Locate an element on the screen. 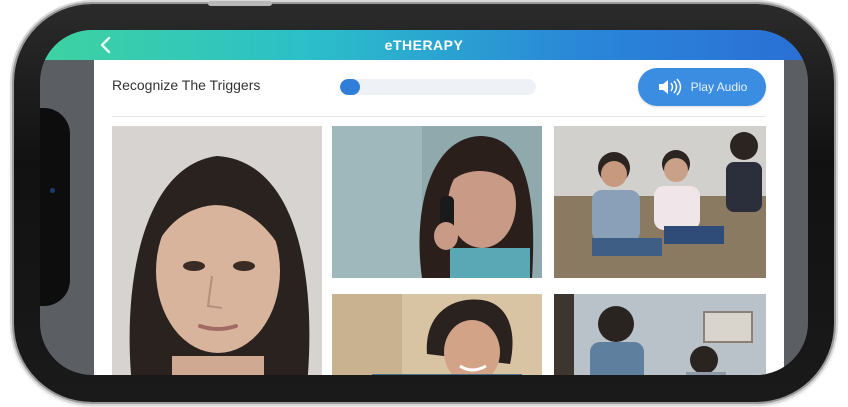  app-title: eTHERAPY is located at coordinates (424, 45).